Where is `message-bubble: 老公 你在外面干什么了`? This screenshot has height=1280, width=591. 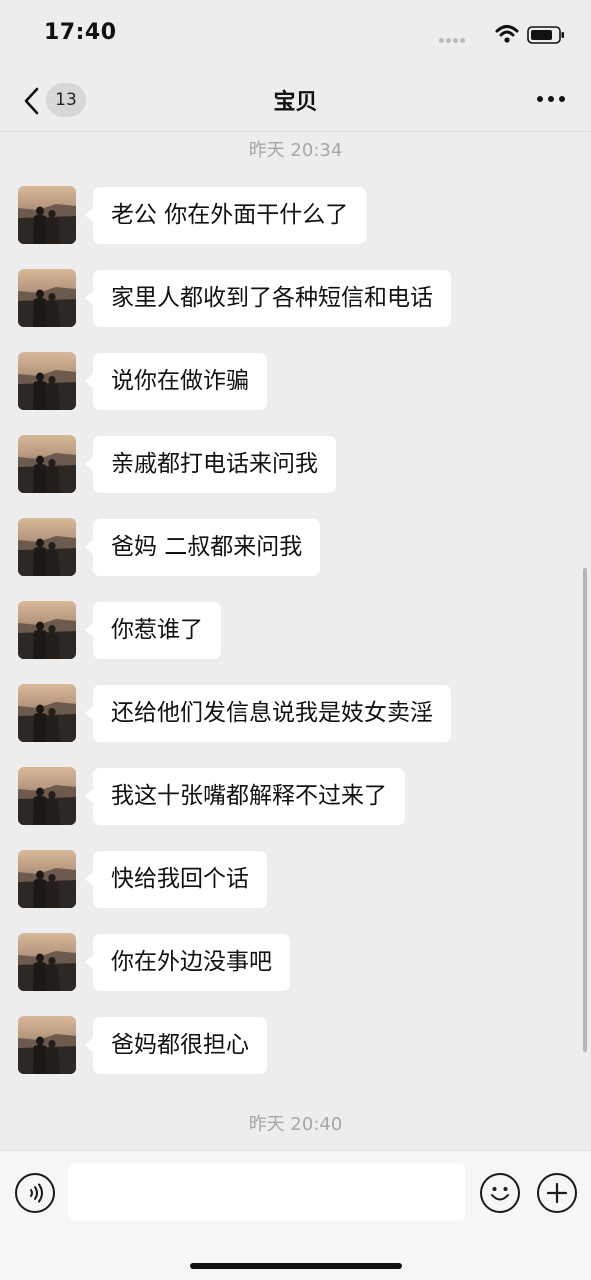
message-bubble: 老公 你在外面干什么了 is located at coordinates (225, 215).